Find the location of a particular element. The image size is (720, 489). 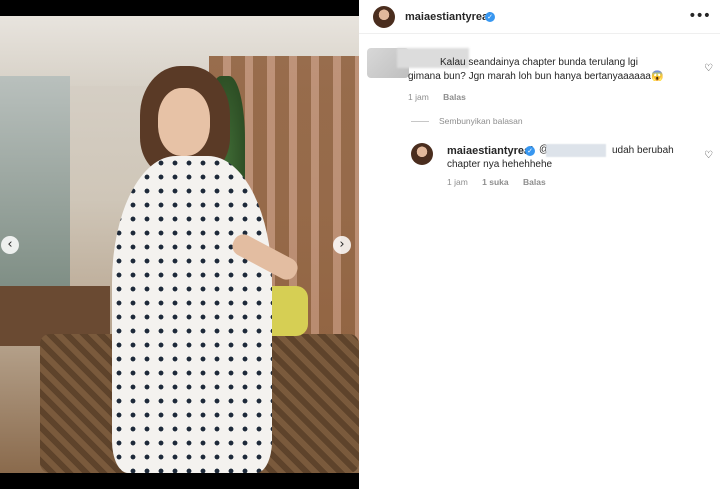

reply-meta: 1 jam 1 suka Balas is located at coordinates (502, 182).